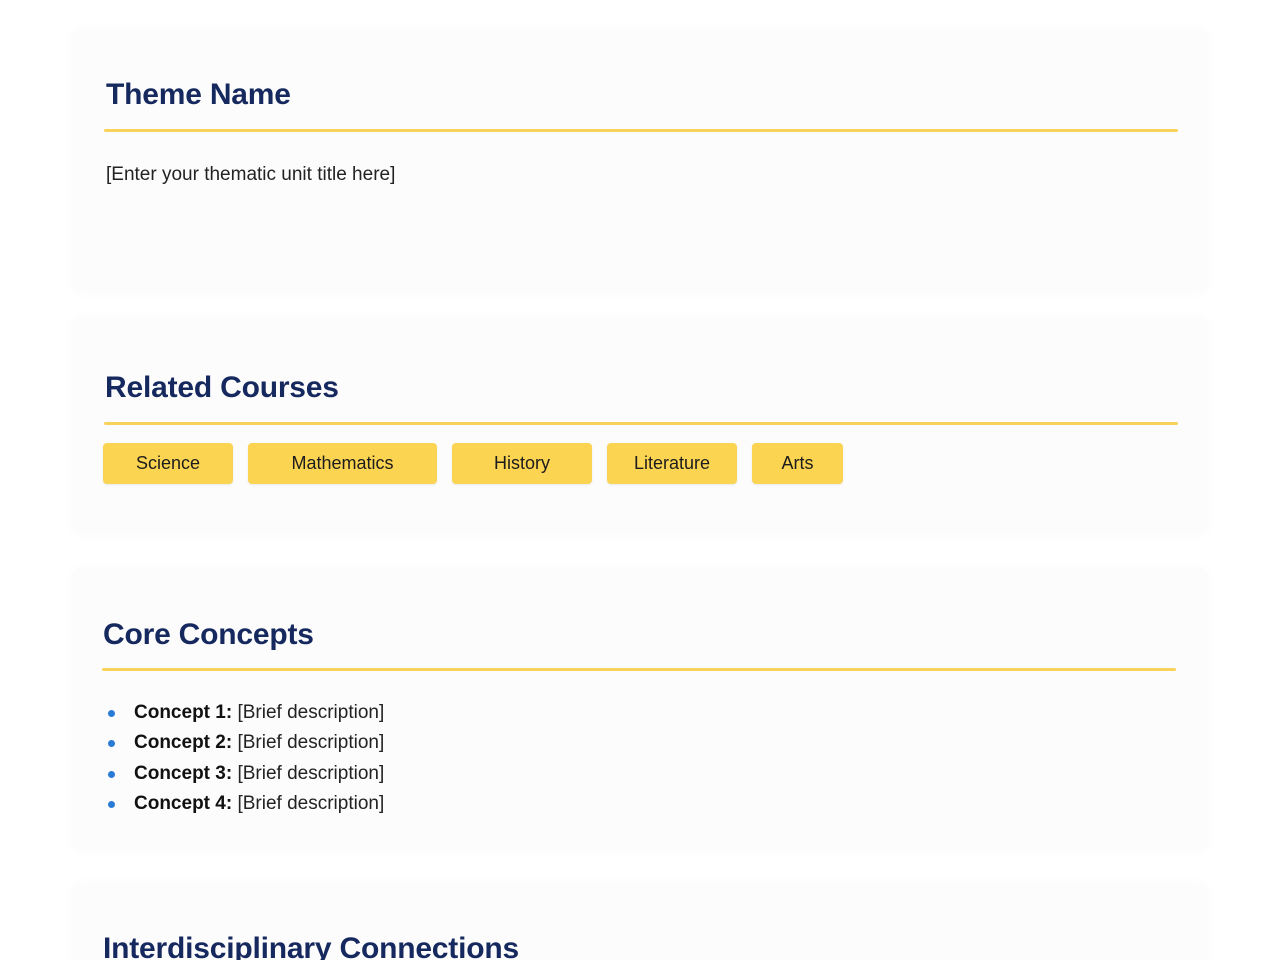 The height and width of the screenshot is (960, 1280). I want to click on list-item: Concept 4: [Brief description], so click(245, 804).